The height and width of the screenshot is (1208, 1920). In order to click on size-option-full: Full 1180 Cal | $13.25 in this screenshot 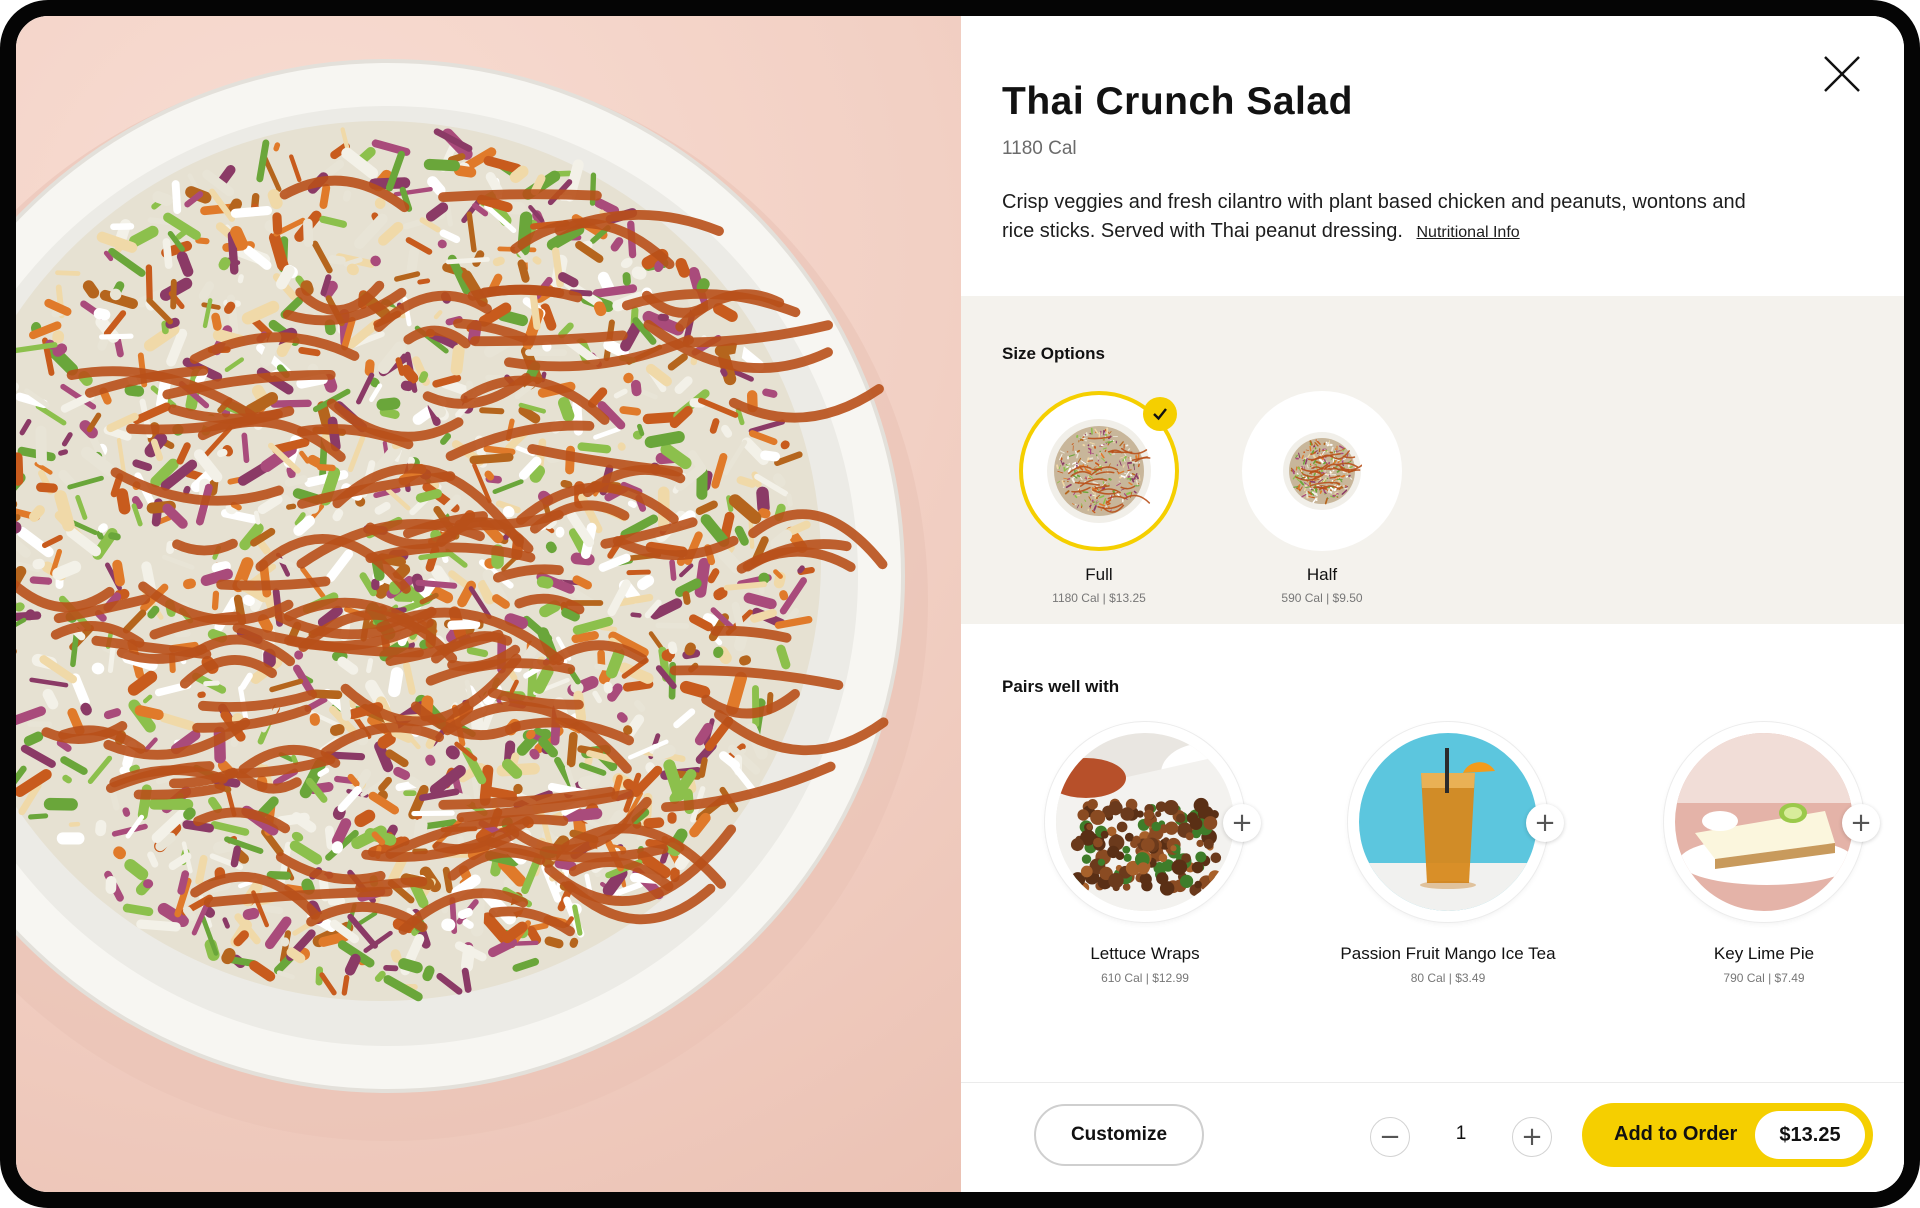, I will do `click(1099, 498)`.